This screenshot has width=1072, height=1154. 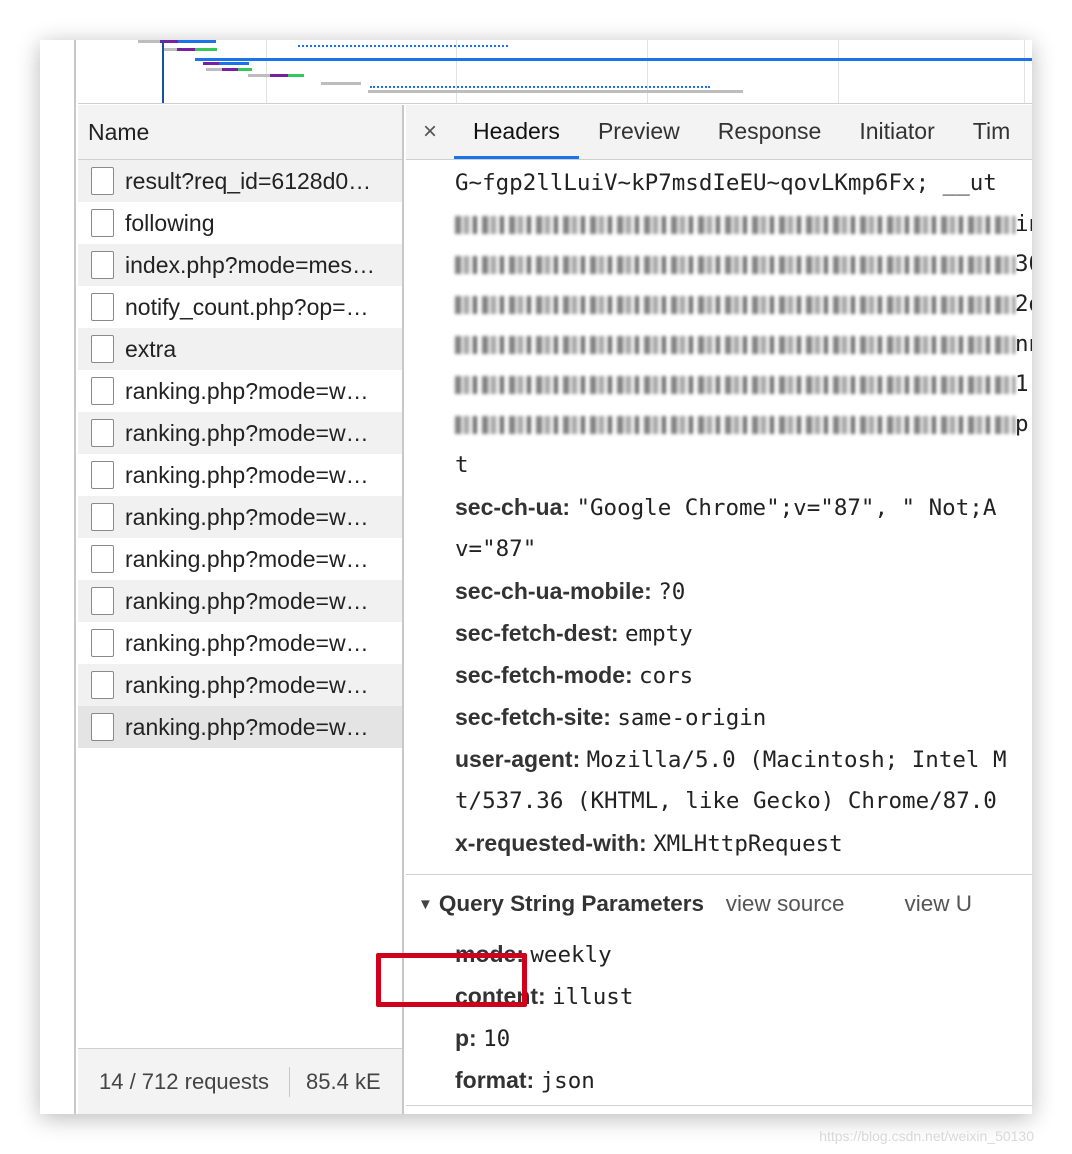 What do you see at coordinates (926, 1136) in the screenshot?
I see `watermark: https://blog.csdn.net/weixin_50130` at bounding box center [926, 1136].